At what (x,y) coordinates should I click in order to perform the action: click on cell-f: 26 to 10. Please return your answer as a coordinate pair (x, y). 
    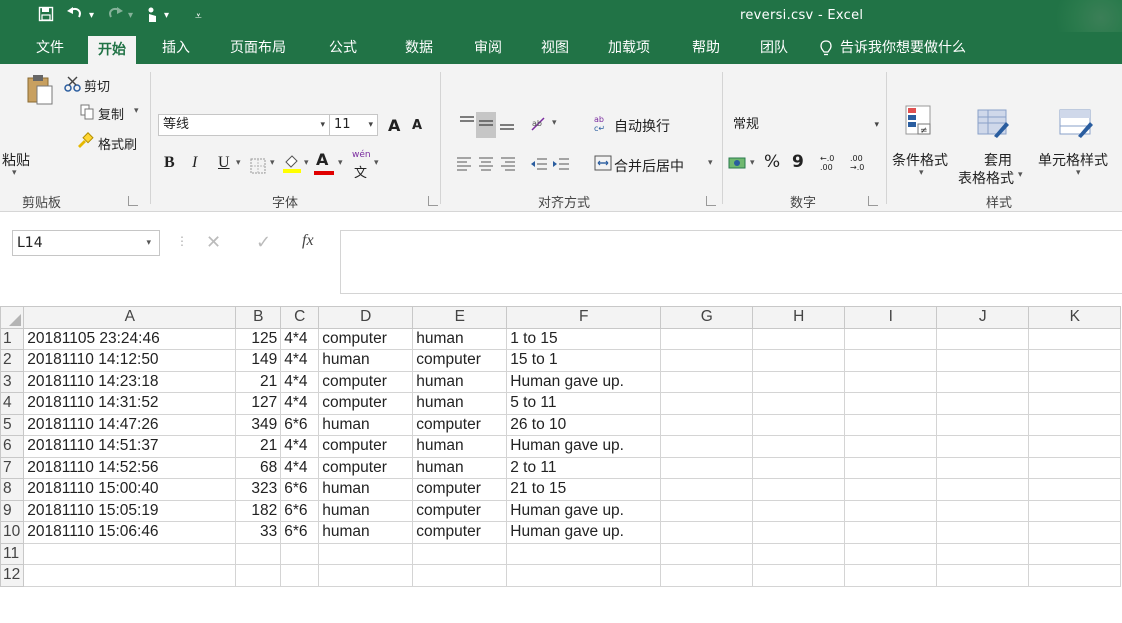
    Looking at the image, I should click on (584, 424).